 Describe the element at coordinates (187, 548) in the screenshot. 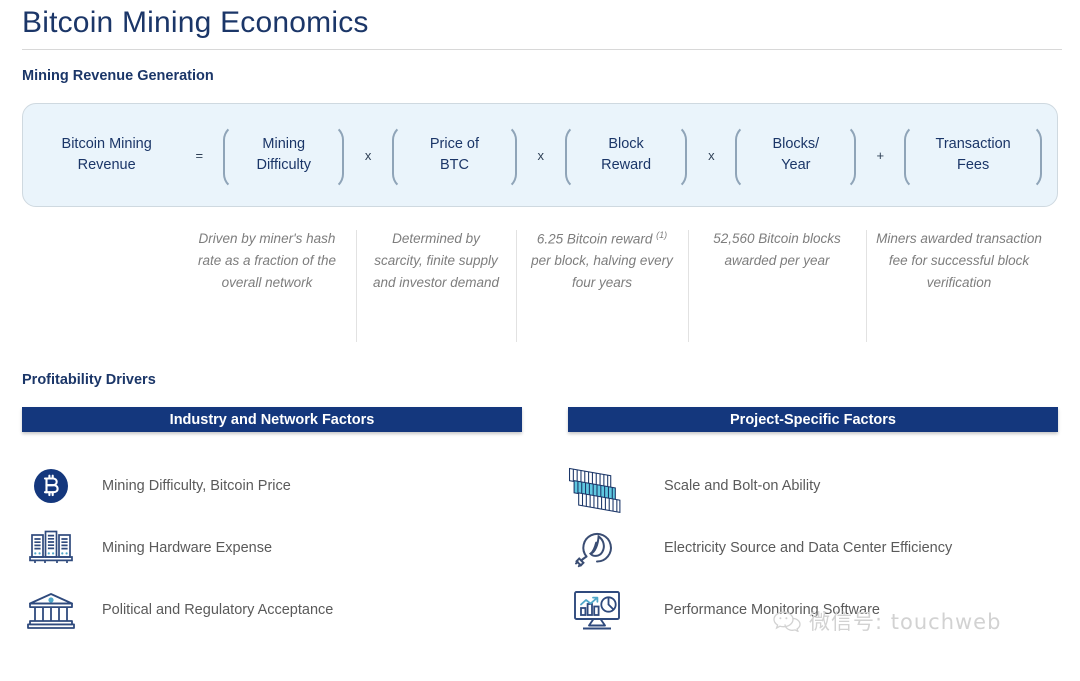

I see `driver-label: Mining Hardware Expense` at that location.